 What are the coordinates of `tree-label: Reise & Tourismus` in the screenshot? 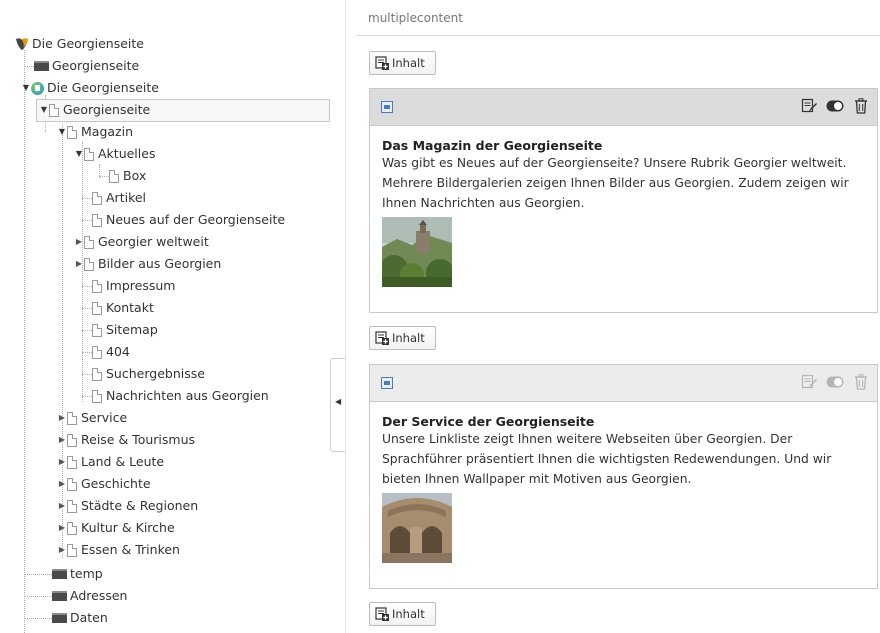 It's located at (138, 439).